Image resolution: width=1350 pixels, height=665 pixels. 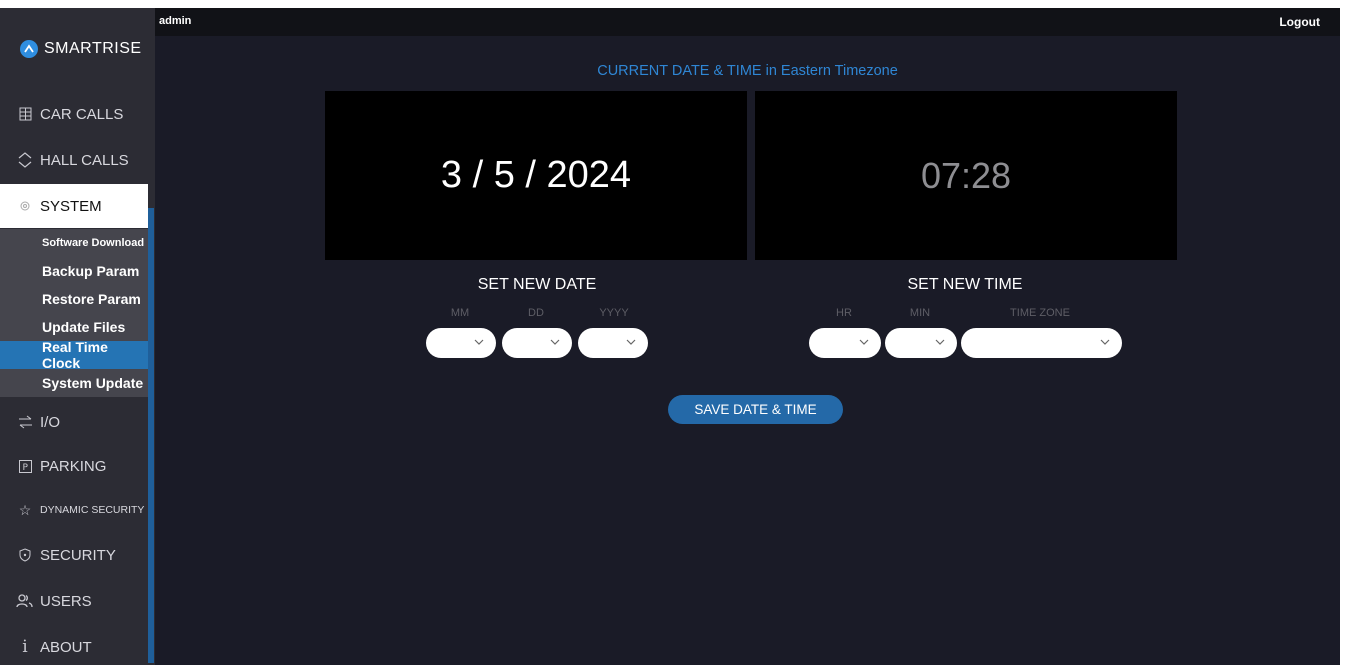 What do you see at coordinates (921, 343) in the screenshot?
I see `minute-select` at bounding box center [921, 343].